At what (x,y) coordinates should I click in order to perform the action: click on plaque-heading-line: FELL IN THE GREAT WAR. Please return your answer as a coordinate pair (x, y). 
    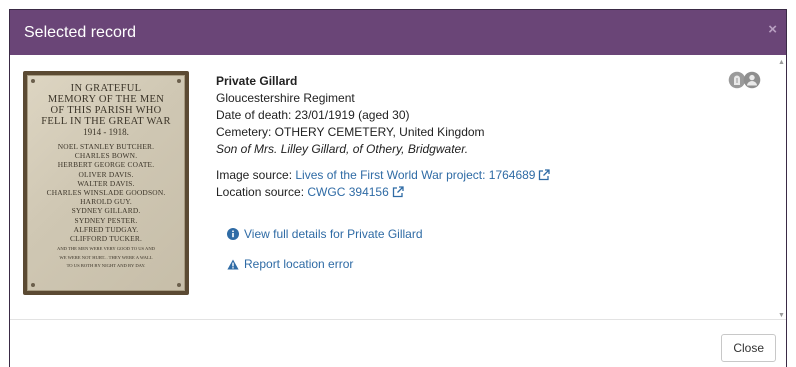
    Looking at the image, I should click on (106, 121).